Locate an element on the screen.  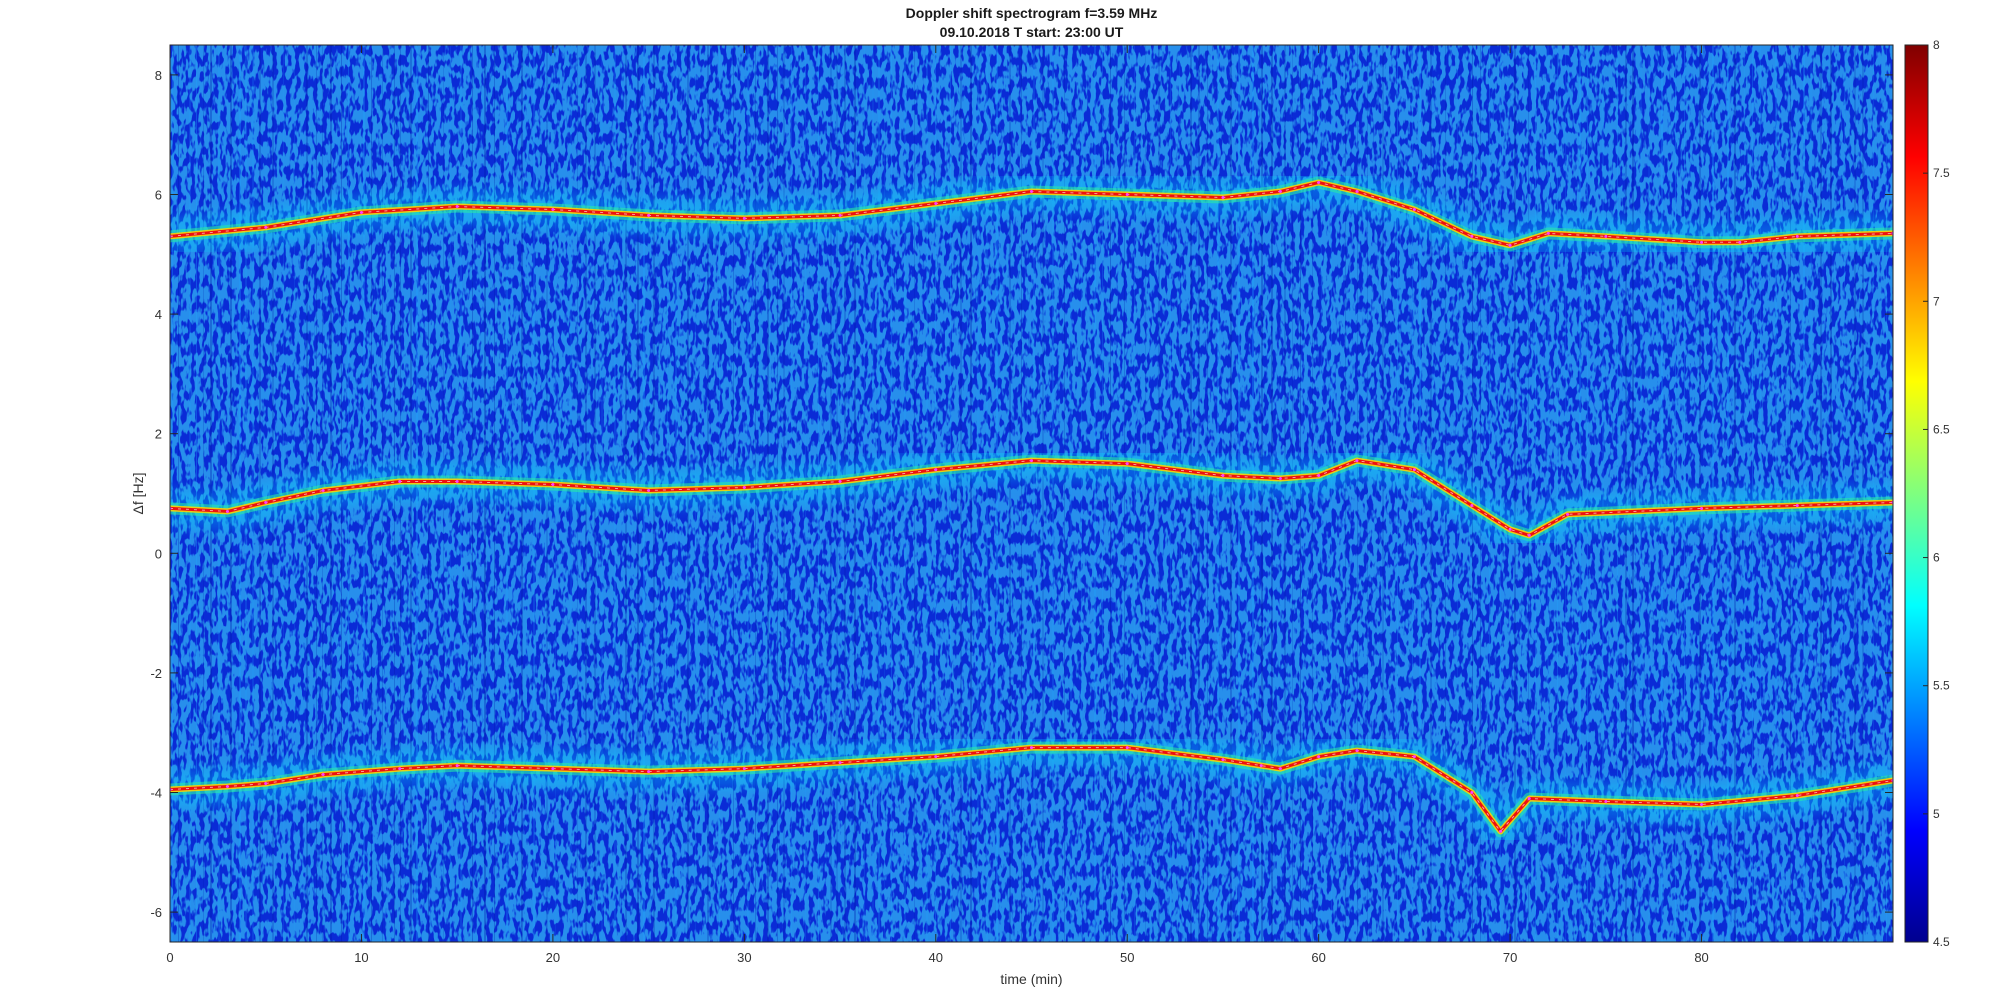
y-tick-label: -4 is located at coordinates (156, 793).